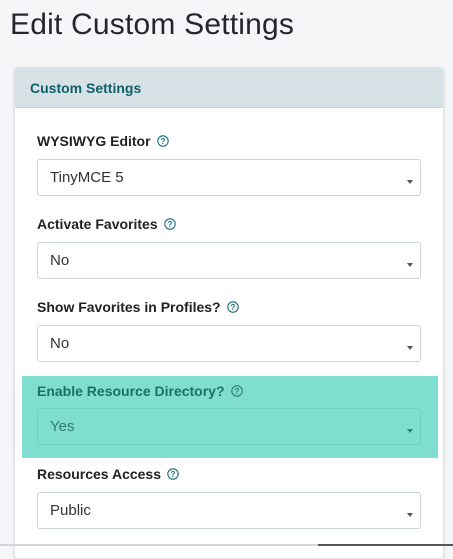 Image resolution: width=453 pixels, height=559 pixels. I want to click on show-favorites-in-profiles-label: Show Favorites in Profiles? ?, so click(138, 307).